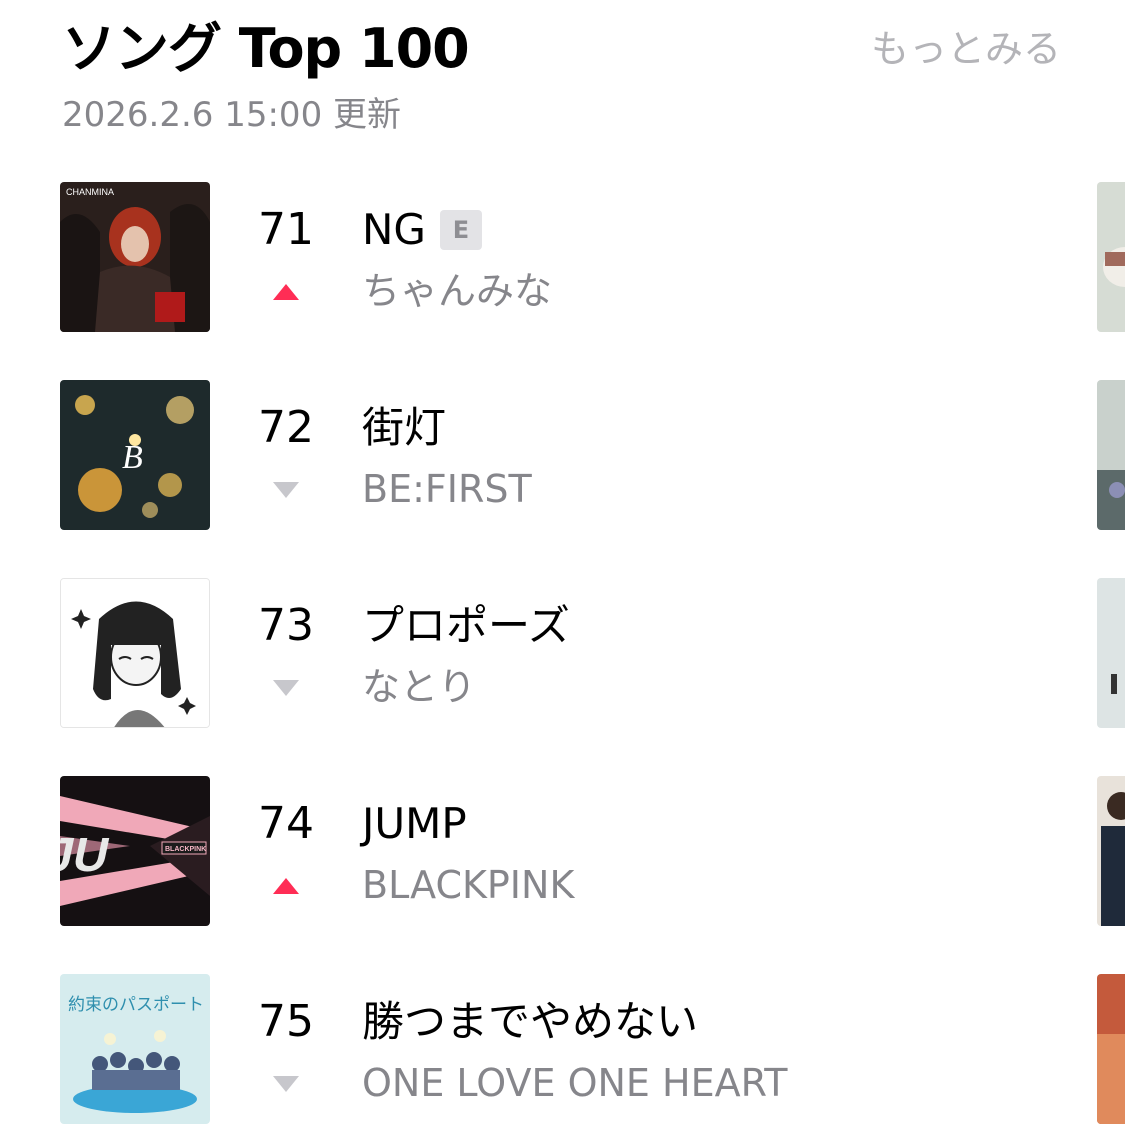 The height and width of the screenshot is (1148, 1125). Describe the element at coordinates (562, 257) in the screenshot. I see `list-item: CHANMINA 71 NG E ちゃんみな` at that location.